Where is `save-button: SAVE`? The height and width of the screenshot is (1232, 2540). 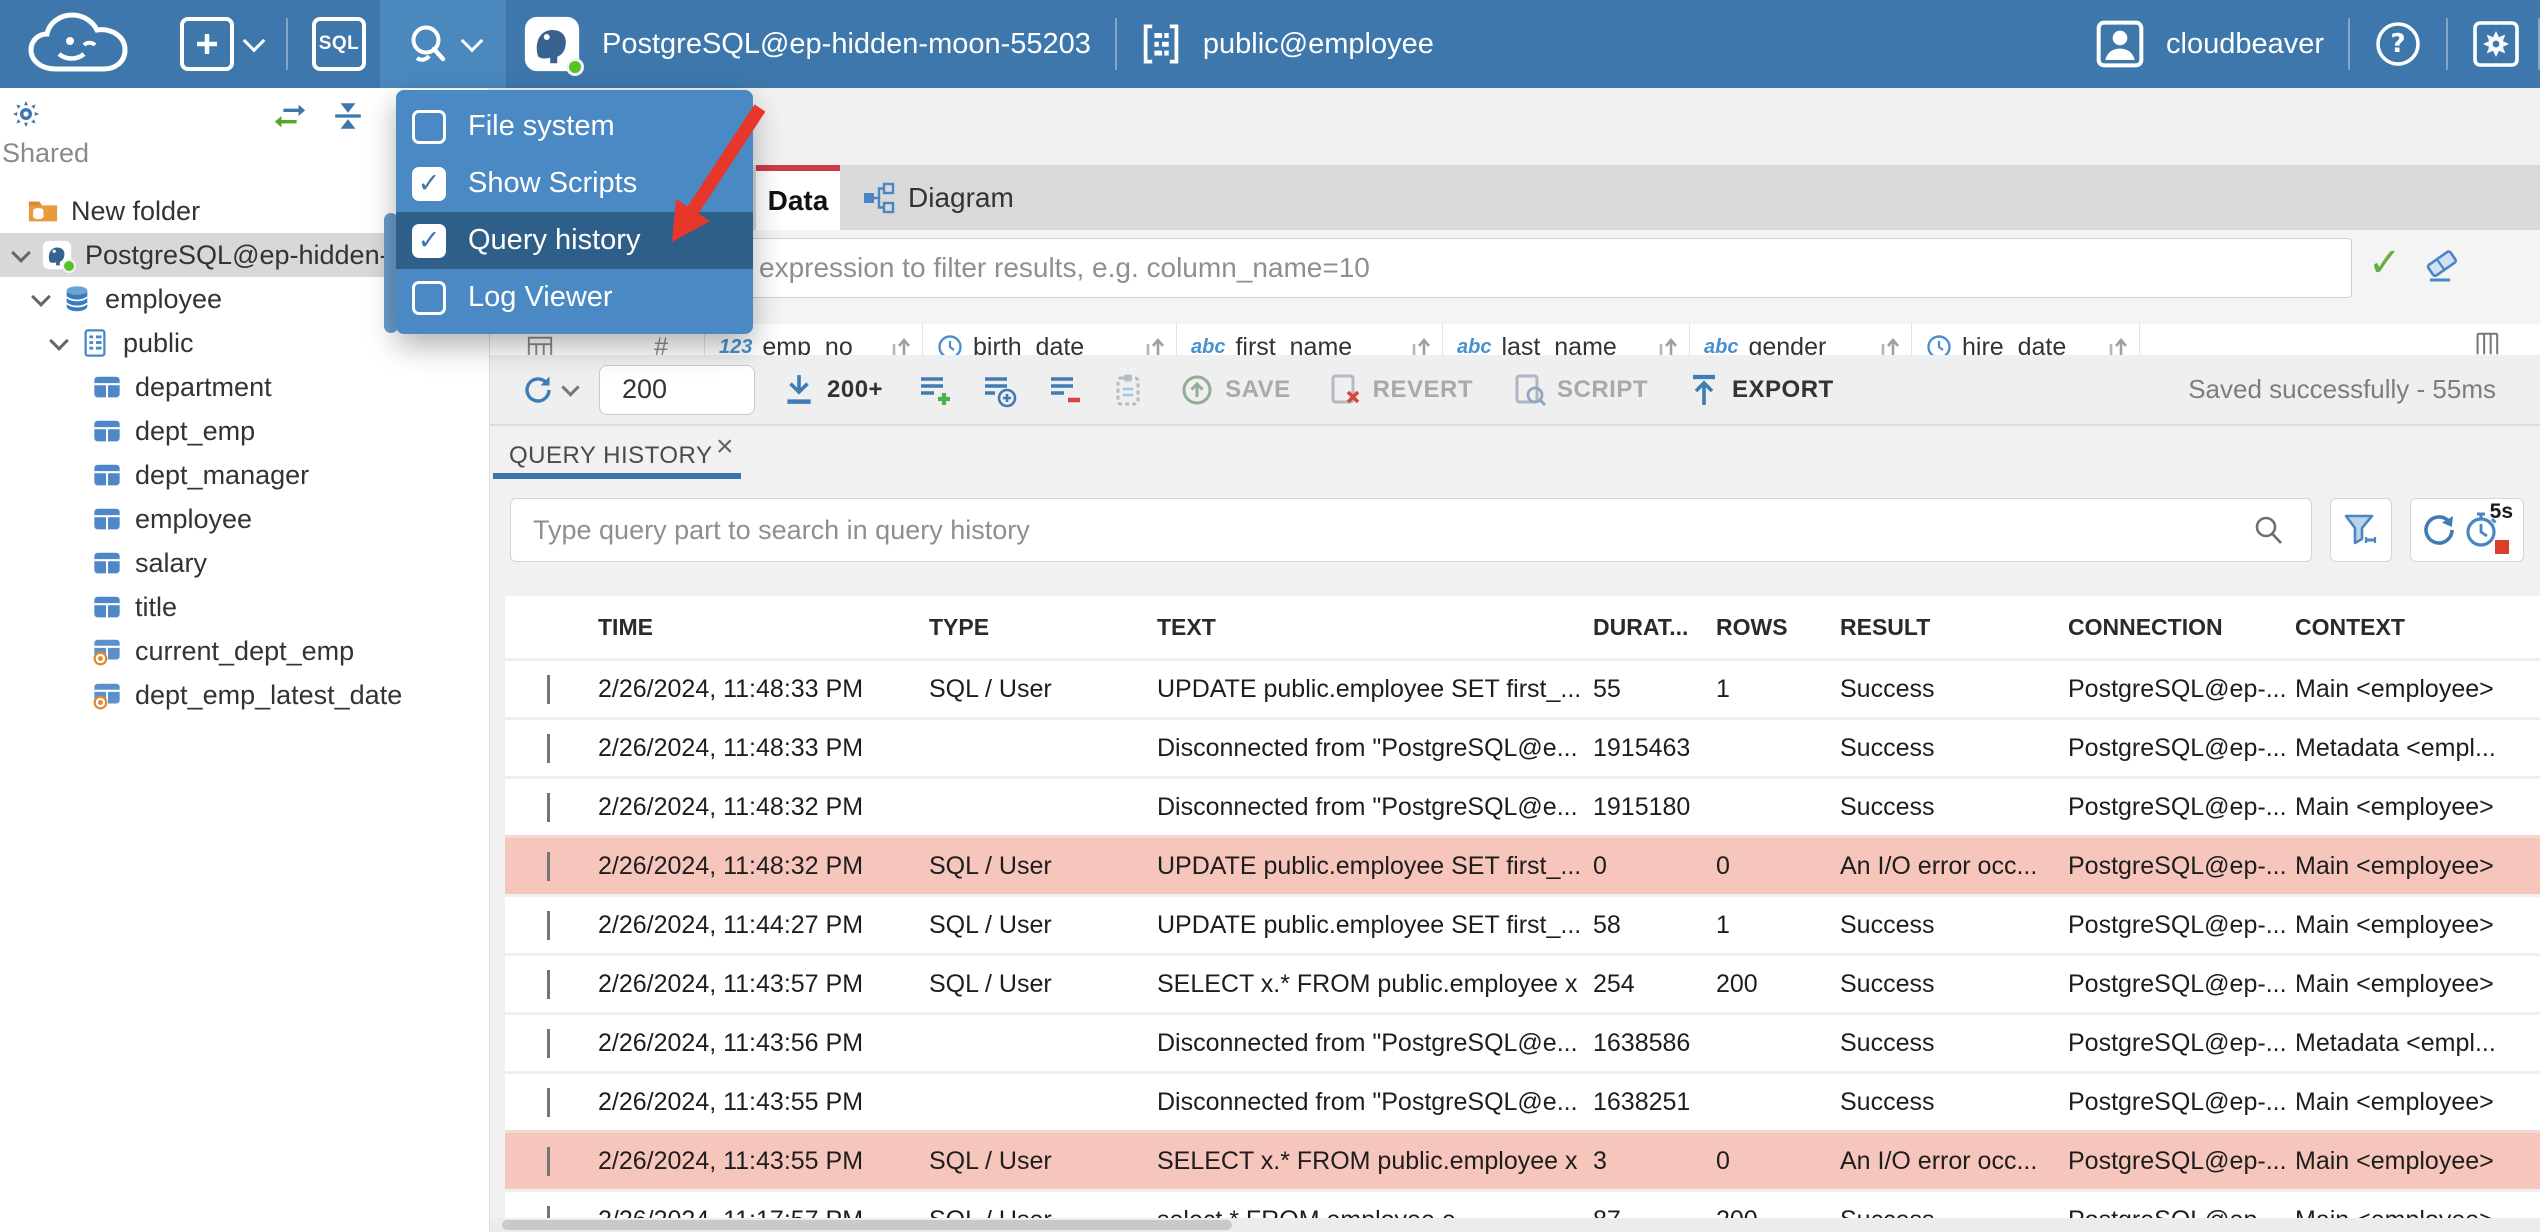 save-button: SAVE is located at coordinates (1235, 390).